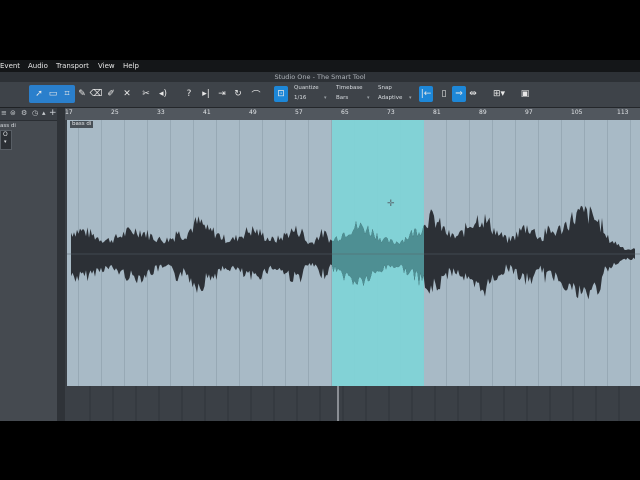 The width and height of the screenshot is (640, 480). Describe the element at coordinates (410, 98) in the screenshot. I see `snap-chevron-icon: ▾` at that location.